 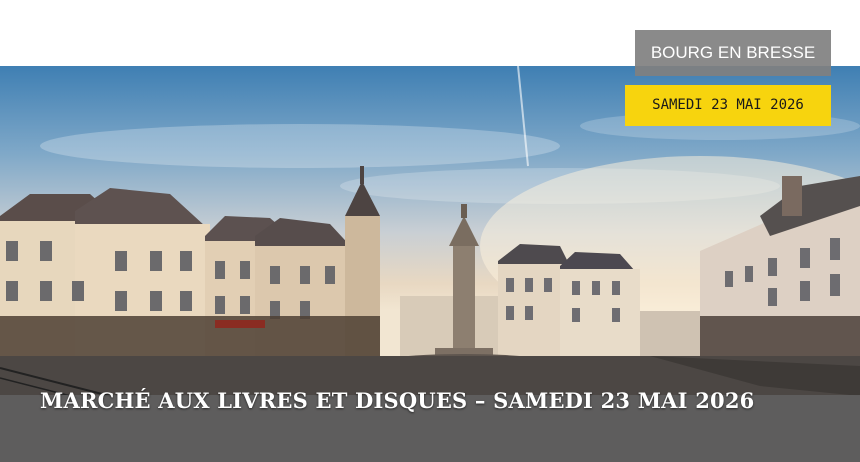 What do you see at coordinates (733, 53) in the screenshot?
I see `city-badge: BOURG EN BRESSE` at bounding box center [733, 53].